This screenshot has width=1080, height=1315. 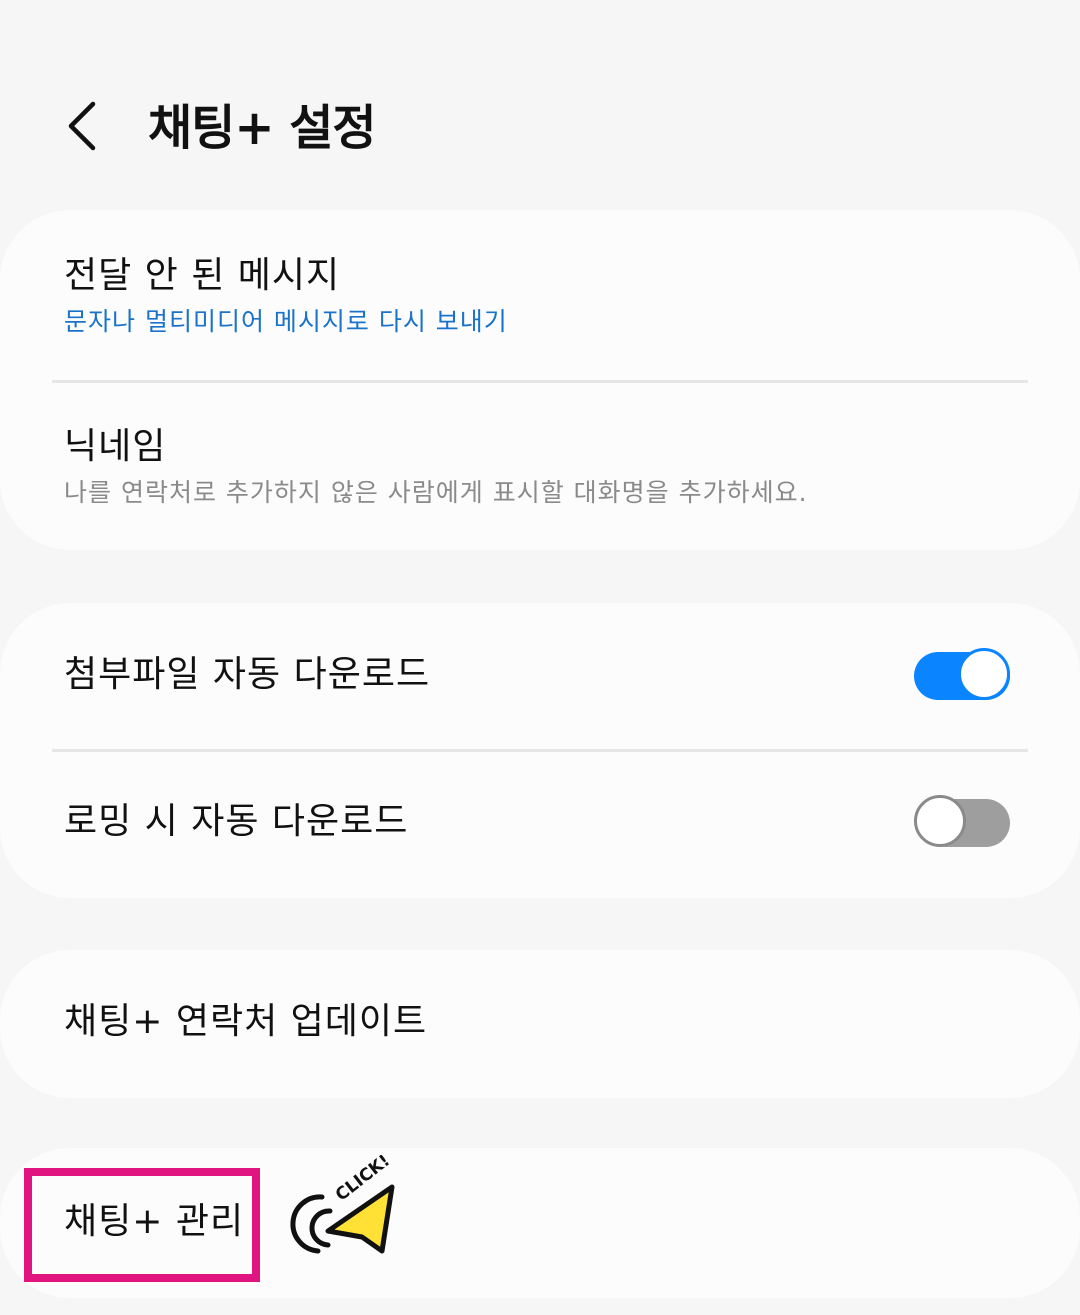 What do you see at coordinates (540, 295) in the screenshot?
I see `undelivered-messages-item: 전달 안 된 메시지 문자나 멀티미디어 메시지로 다시 보내기` at bounding box center [540, 295].